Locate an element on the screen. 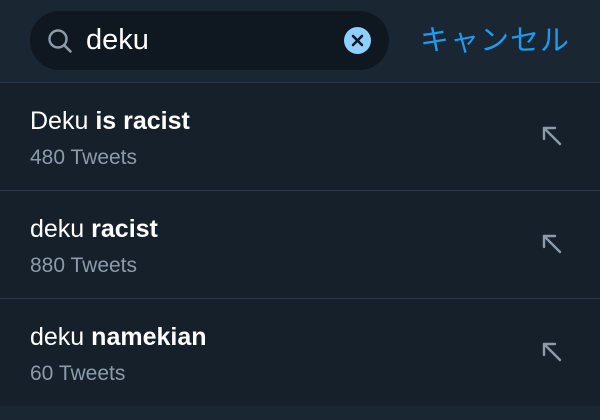  next-row-edge is located at coordinates (300, 413).